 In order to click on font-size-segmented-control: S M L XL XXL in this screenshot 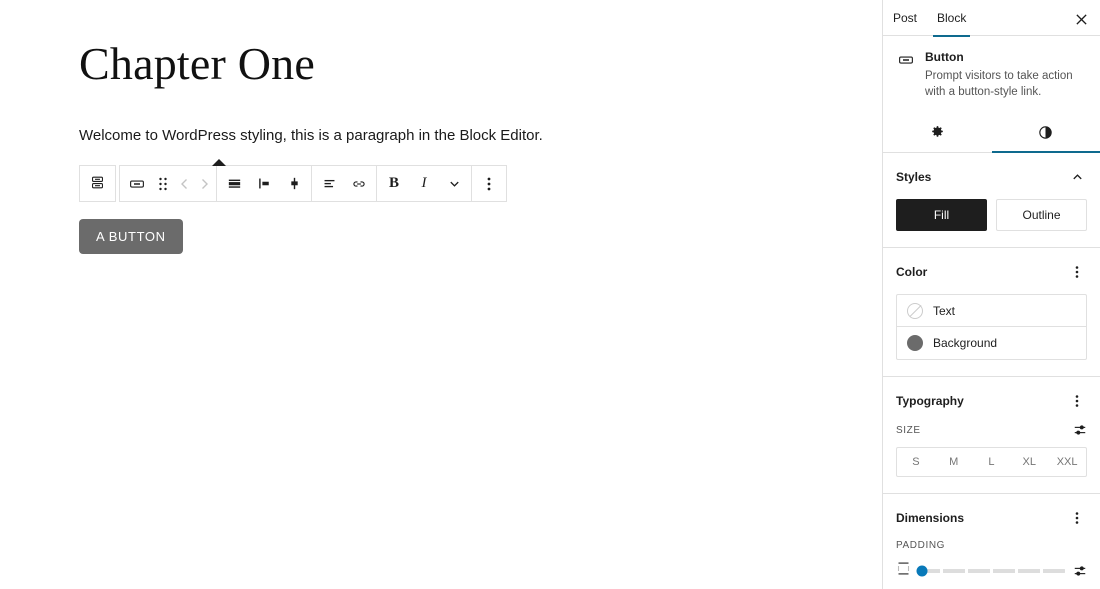, I will do `click(991, 462)`.